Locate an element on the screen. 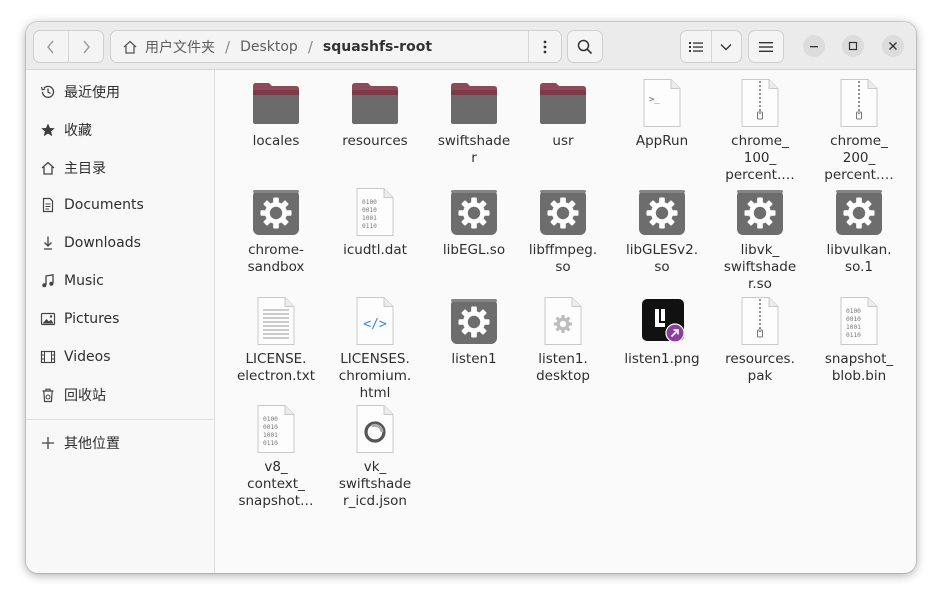  file-item: listen1. desktop is located at coordinates (563, 340).